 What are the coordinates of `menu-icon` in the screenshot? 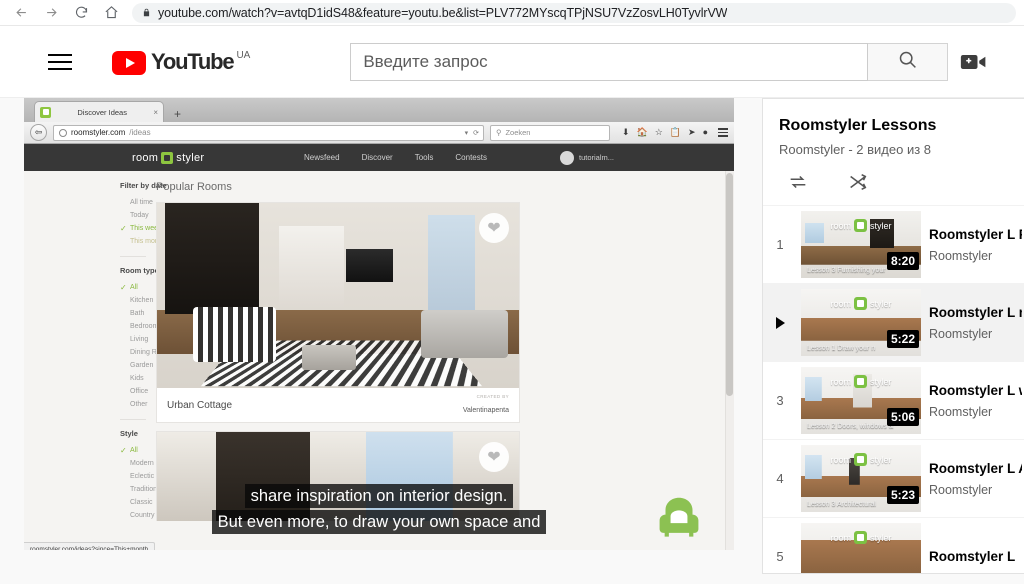 It's located at (723, 132).